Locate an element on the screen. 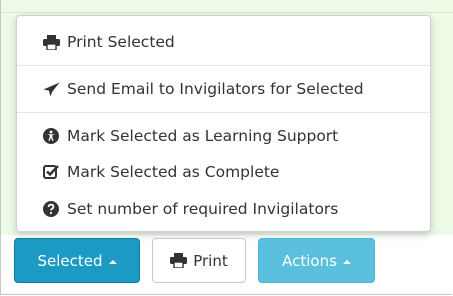  selected-button-label: Selected is located at coordinates (70, 260).